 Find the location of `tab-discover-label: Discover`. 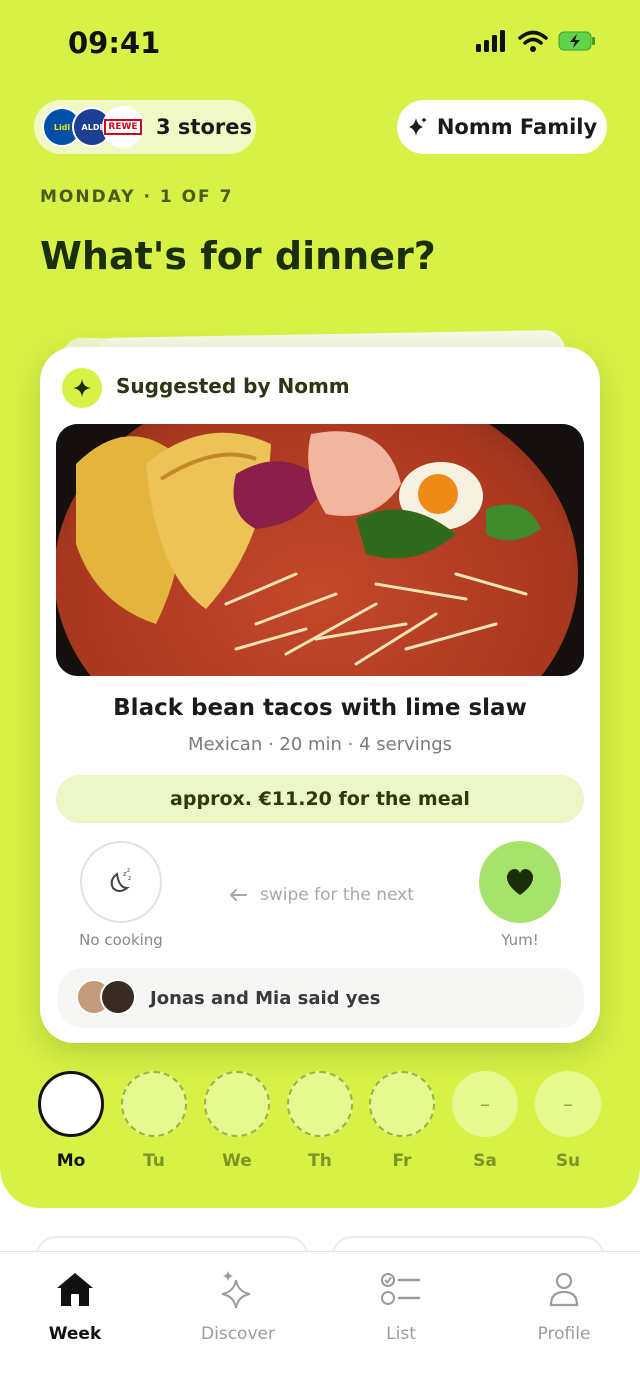

tab-discover-label: Discover is located at coordinates (238, 1334).